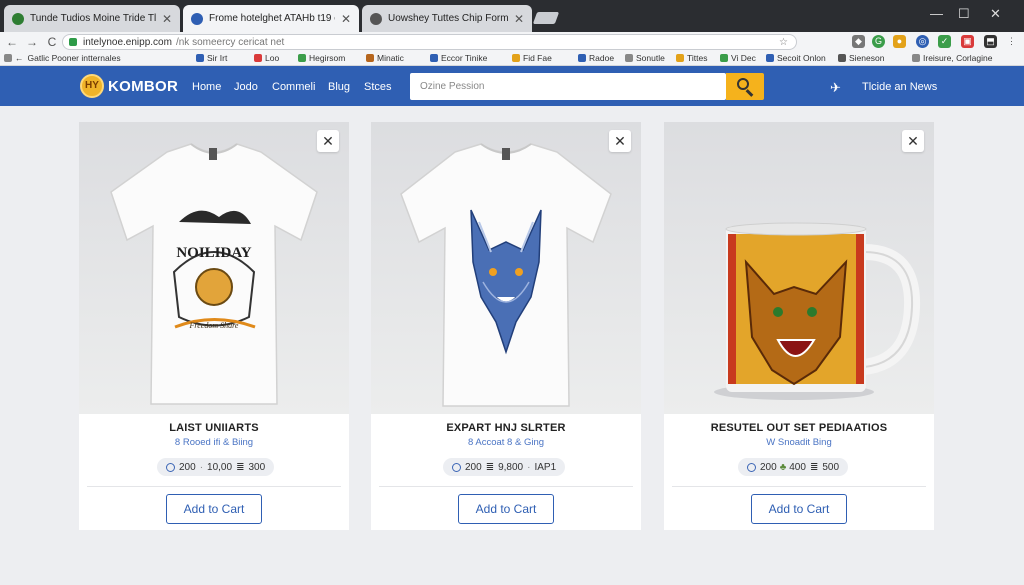 The width and height of the screenshot is (1024, 585). I want to click on extension-icon: ●, so click(899, 41).